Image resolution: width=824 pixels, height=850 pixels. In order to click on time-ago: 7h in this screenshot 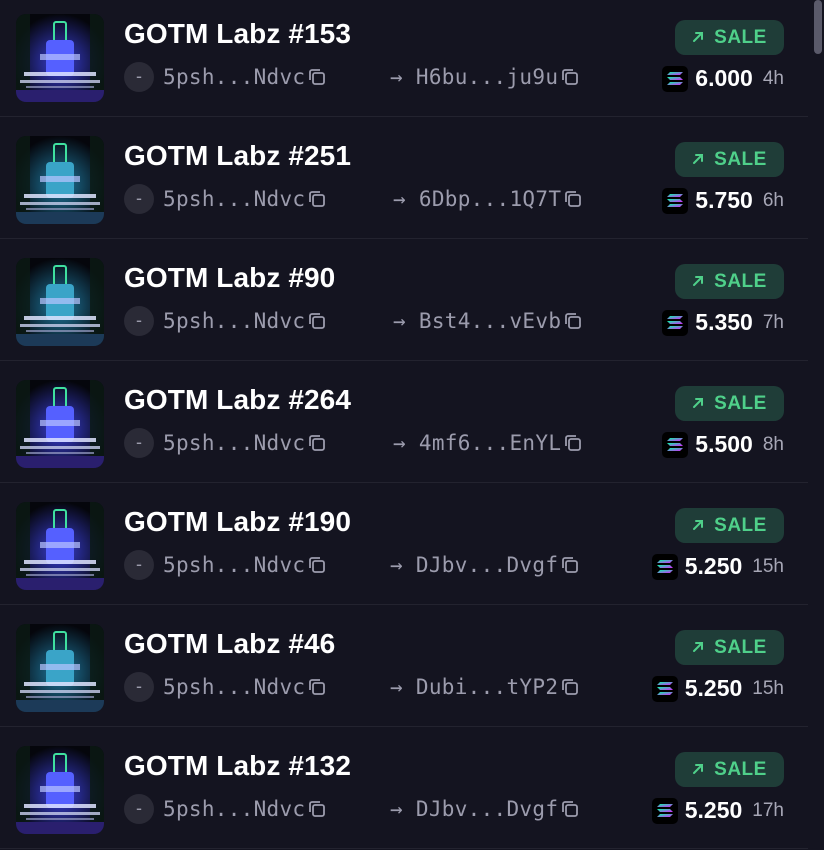, I will do `click(773, 322)`.